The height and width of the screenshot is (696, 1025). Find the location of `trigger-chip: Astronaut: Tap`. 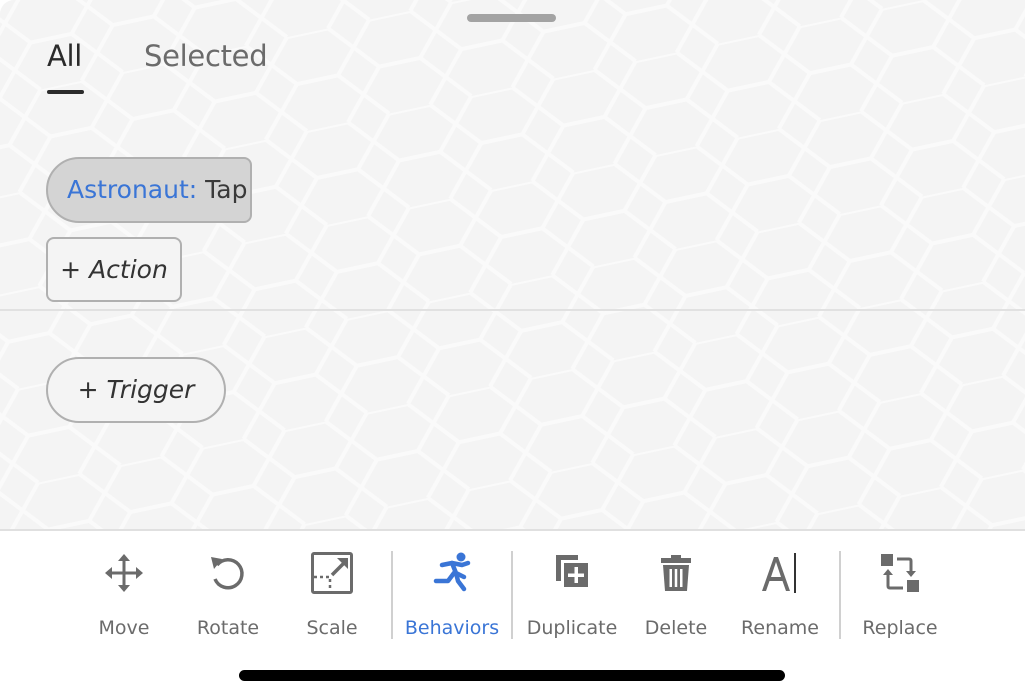

trigger-chip: Astronaut: Tap is located at coordinates (149, 190).